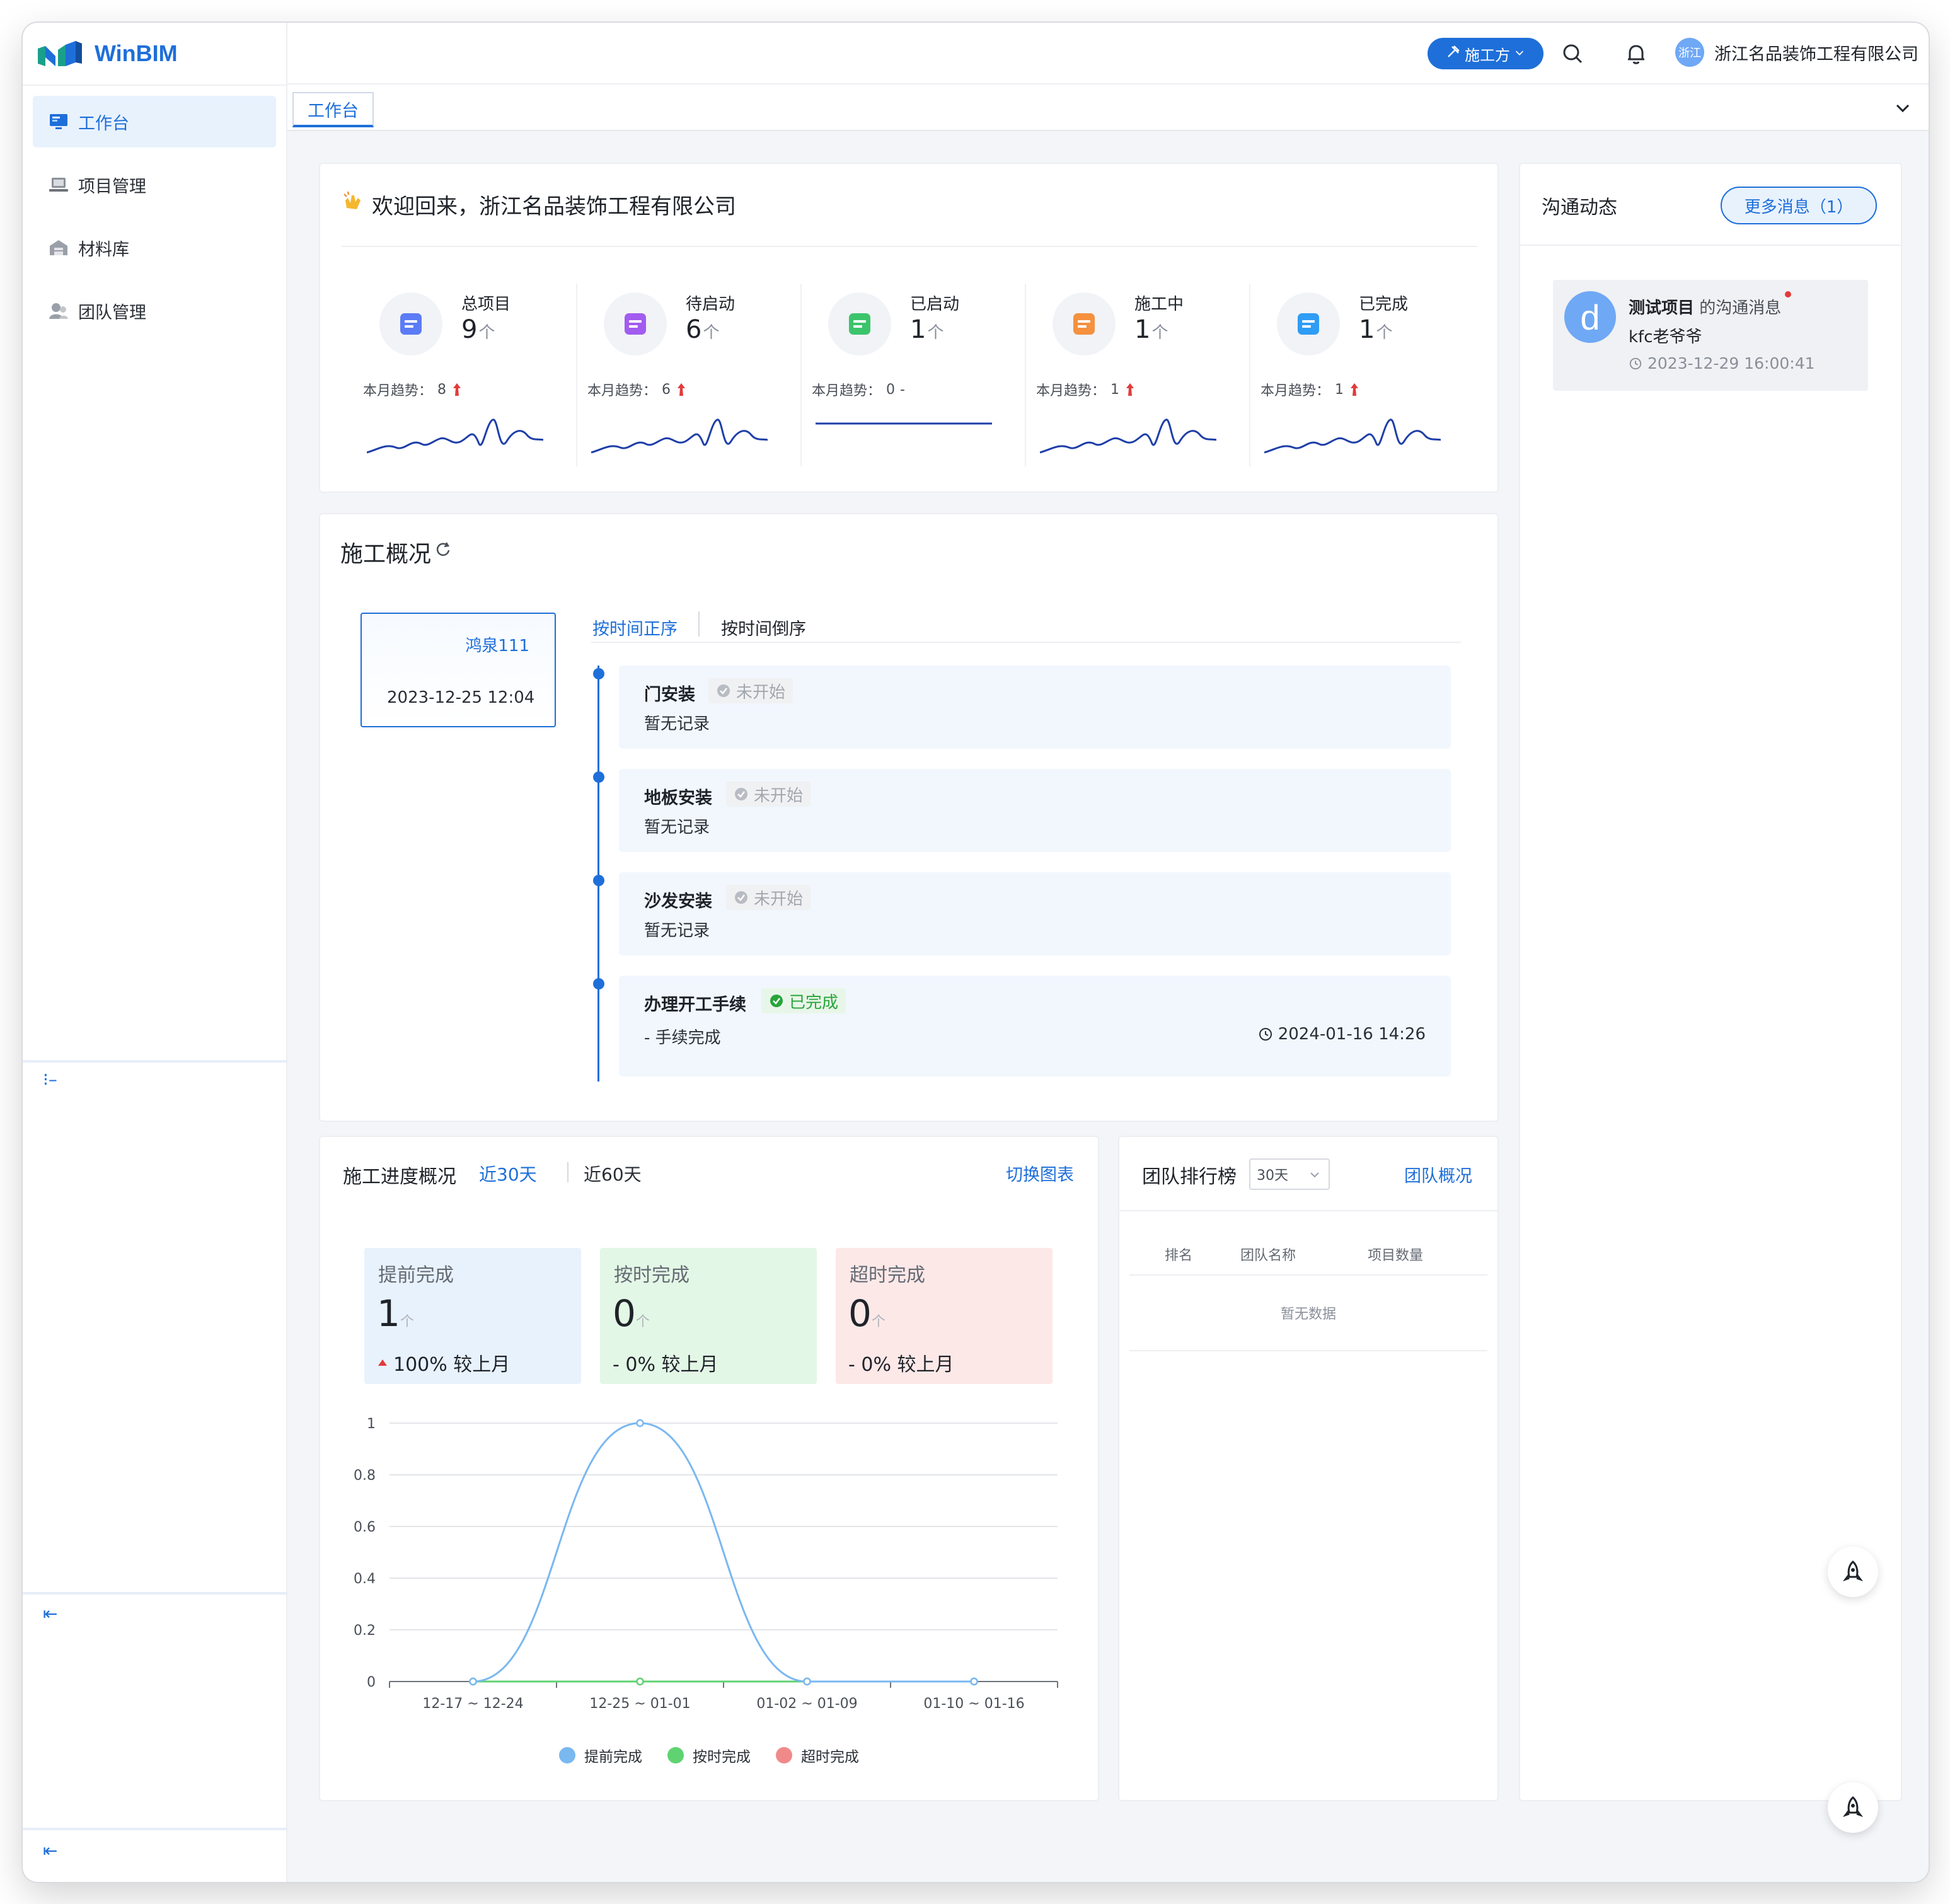  What do you see at coordinates (1396, 1256) in the screenshot?
I see `column-project-count: 项目数量` at bounding box center [1396, 1256].